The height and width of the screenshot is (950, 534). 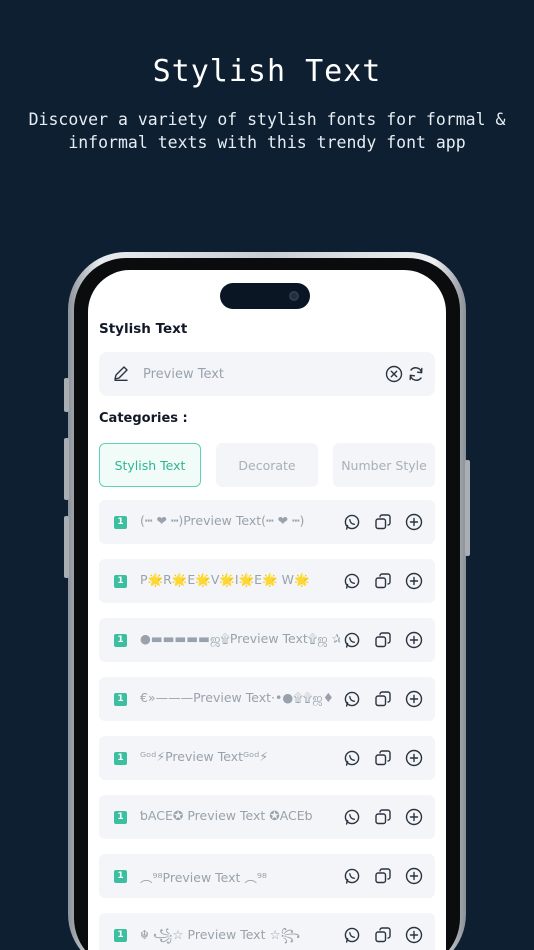 I want to click on tab-number-style: Number Style, so click(x=384, y=465).